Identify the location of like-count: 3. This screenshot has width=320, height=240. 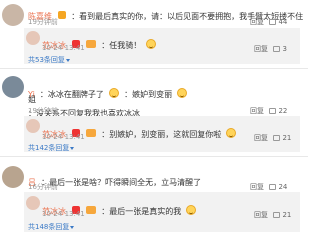
(284, 49).